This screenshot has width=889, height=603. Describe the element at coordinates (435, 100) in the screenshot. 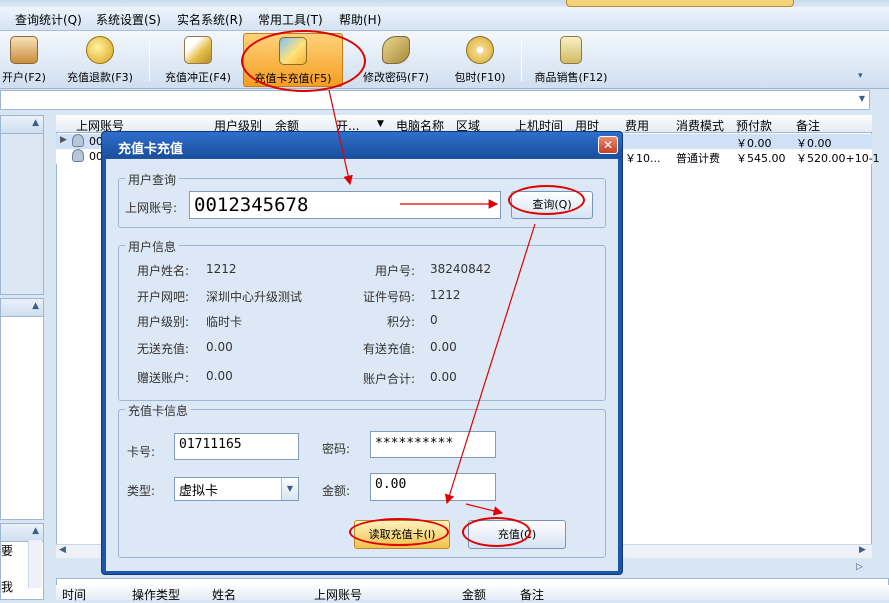

I see `address-bar: ▼` at that location.